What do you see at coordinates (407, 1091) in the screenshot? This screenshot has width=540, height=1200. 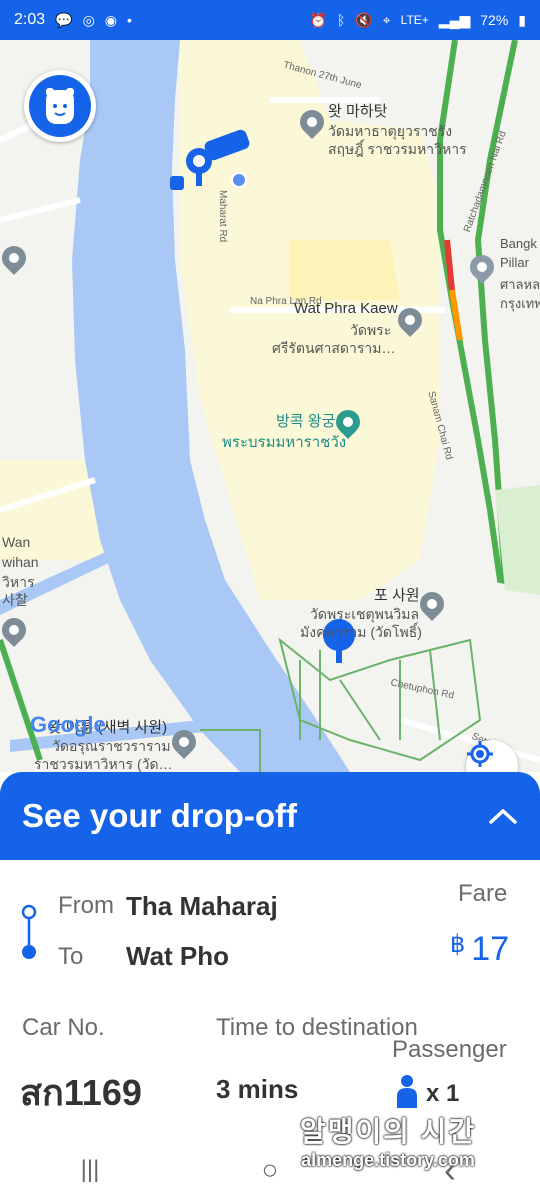 I see `person-icon` at bounding box center [407, 1091].